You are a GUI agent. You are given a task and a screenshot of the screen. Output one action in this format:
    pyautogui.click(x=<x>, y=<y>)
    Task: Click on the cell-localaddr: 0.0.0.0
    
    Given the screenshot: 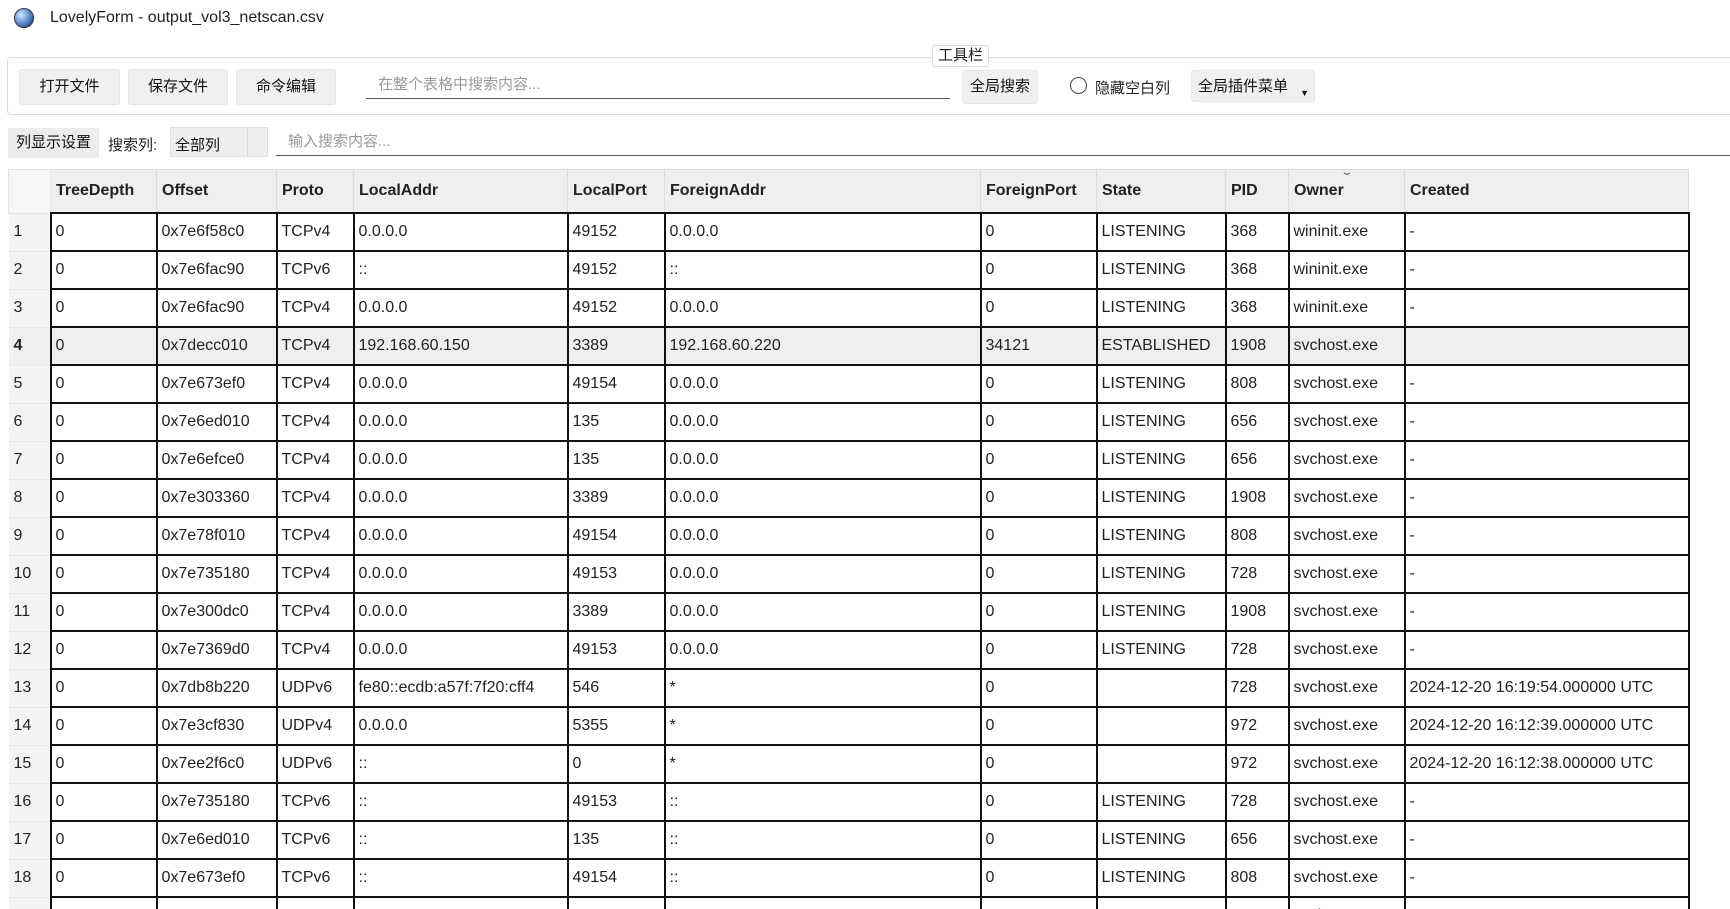 What is the action you would take?
    pyautogui.click(x=460, y=650)
    